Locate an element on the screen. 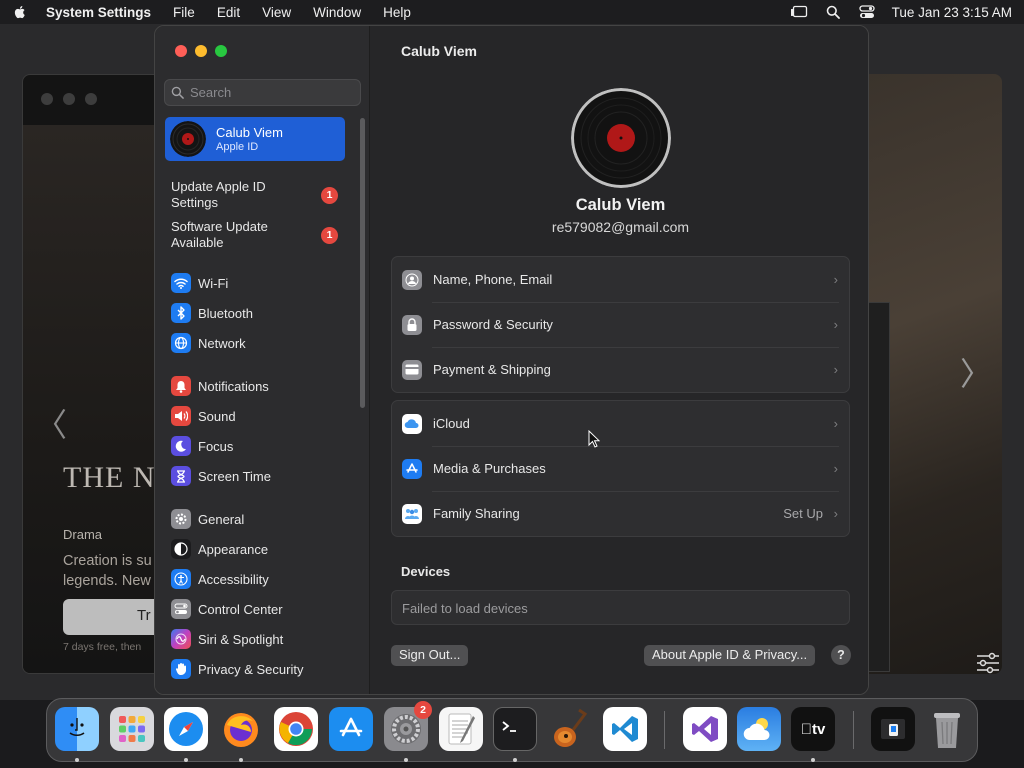  minimize-button is located at coordinates (201, 51).